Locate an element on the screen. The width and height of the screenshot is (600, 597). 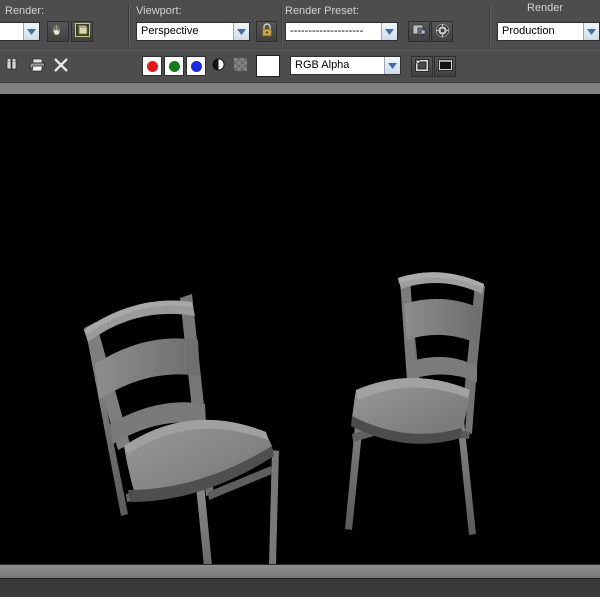
monochrome-button is located at coordinates (218, 66).